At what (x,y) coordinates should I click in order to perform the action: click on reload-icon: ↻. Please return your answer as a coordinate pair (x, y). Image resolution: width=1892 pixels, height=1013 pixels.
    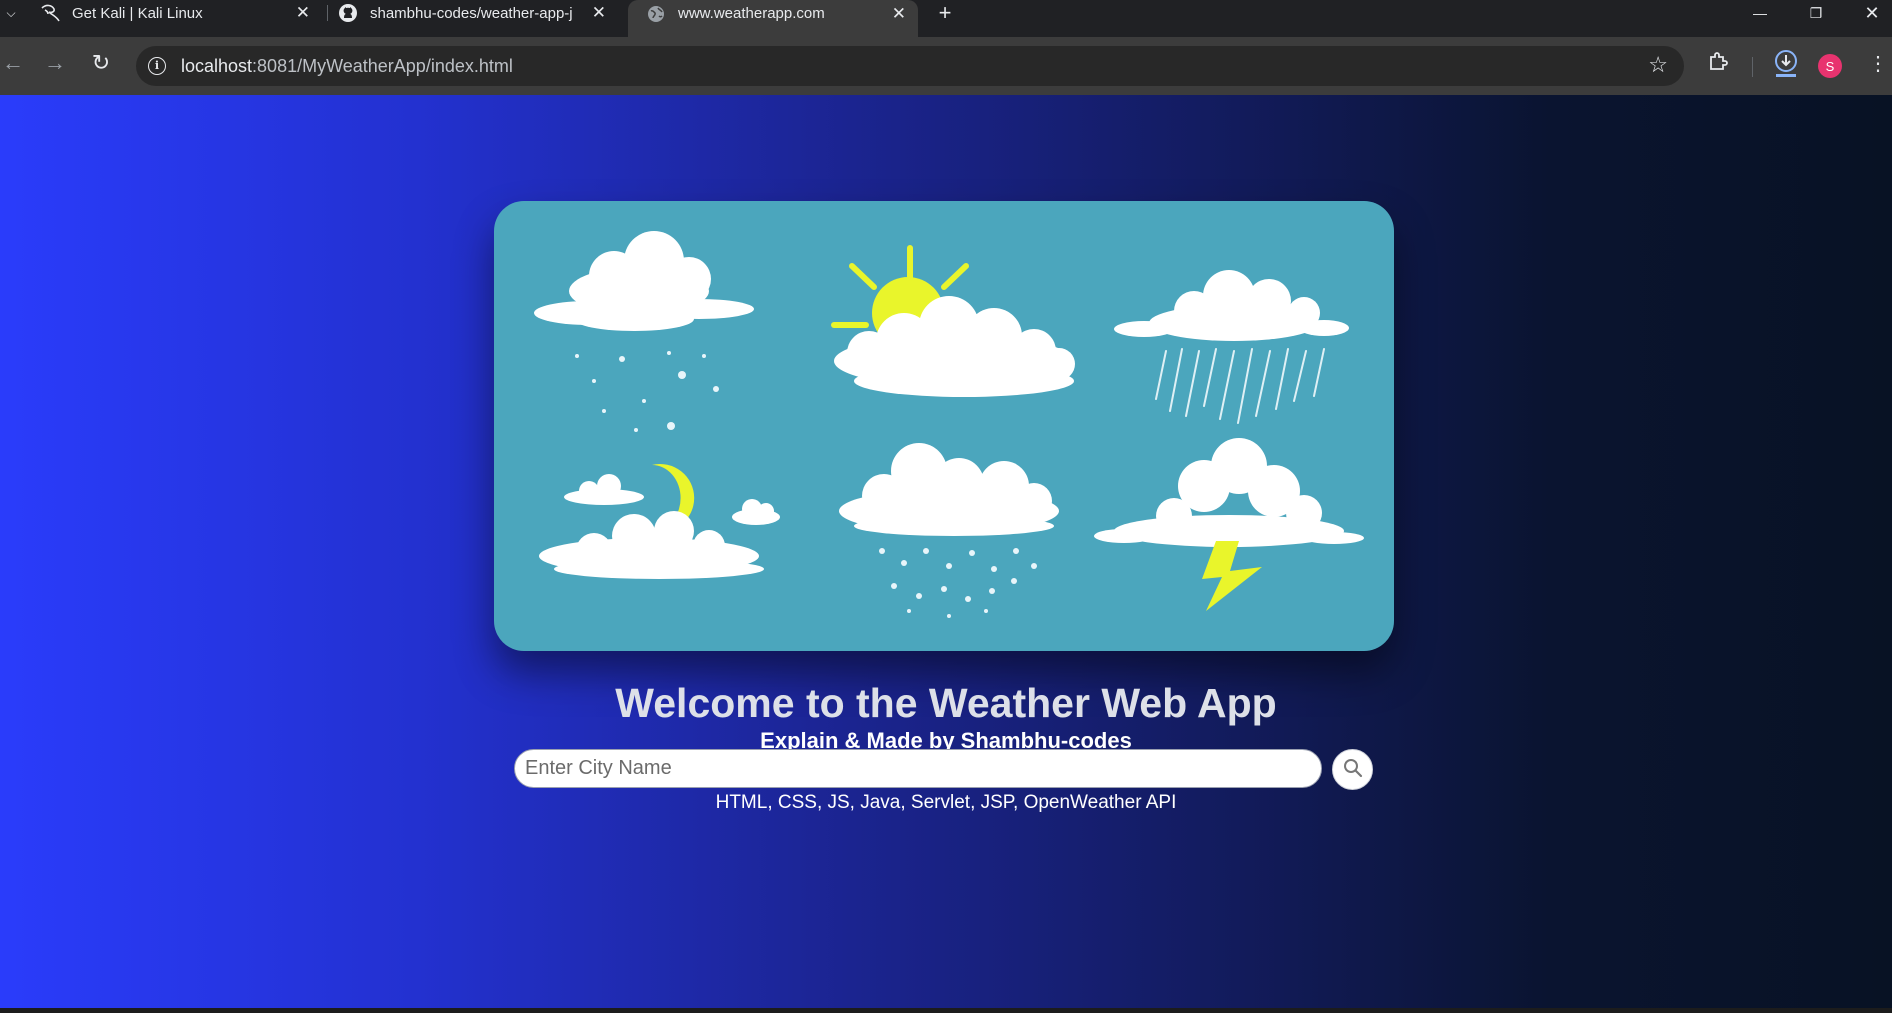
    Looking at the image, I should click on (101, 63).